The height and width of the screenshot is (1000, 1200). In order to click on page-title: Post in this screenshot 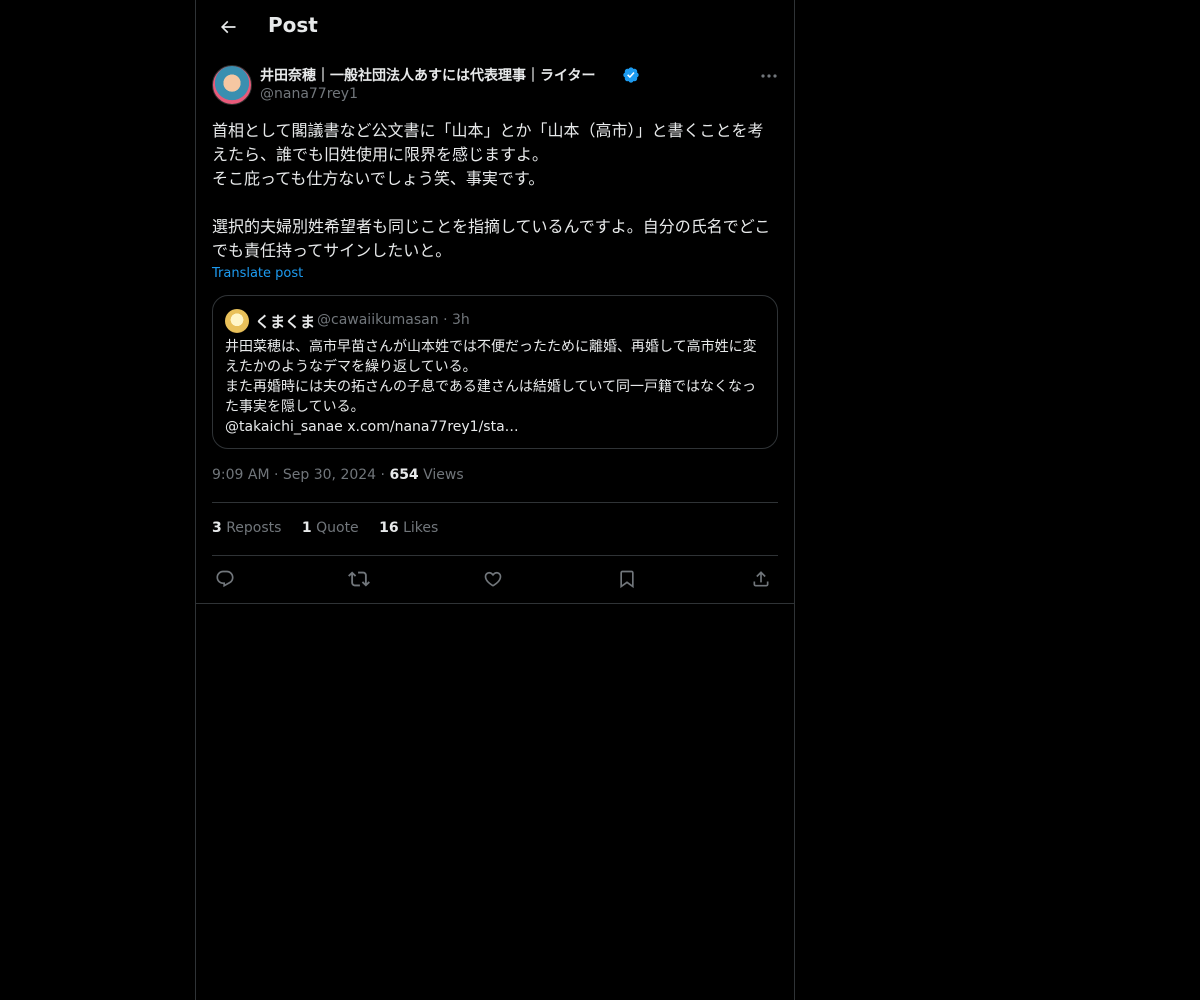, I will do `click(293, 25)`.